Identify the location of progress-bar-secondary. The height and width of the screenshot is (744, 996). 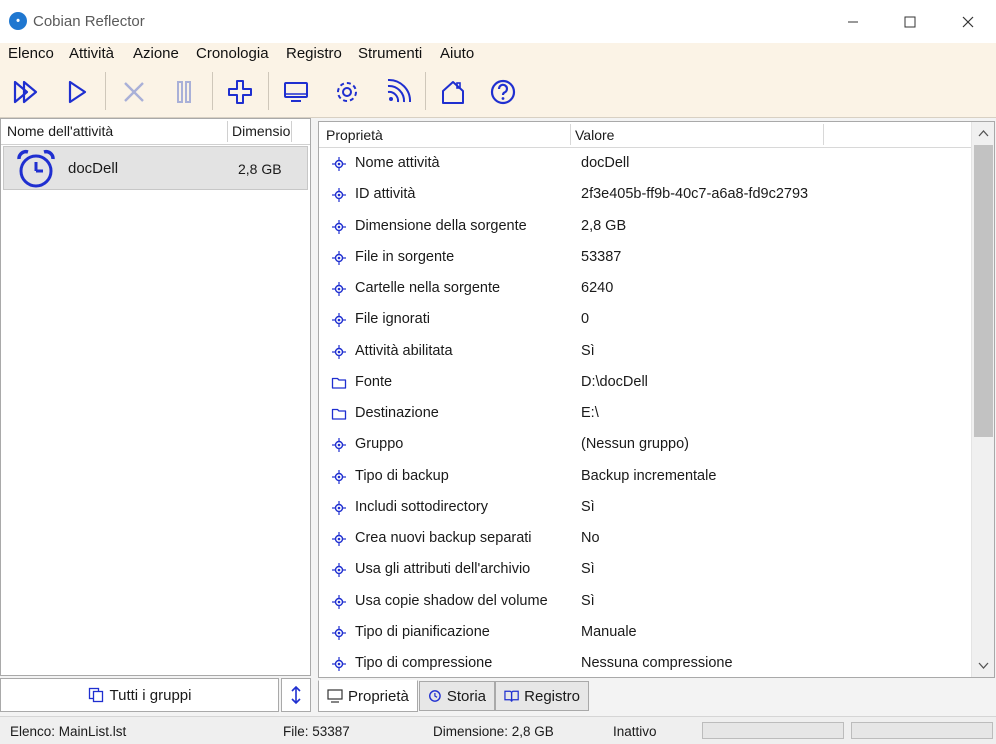
(922, 730).